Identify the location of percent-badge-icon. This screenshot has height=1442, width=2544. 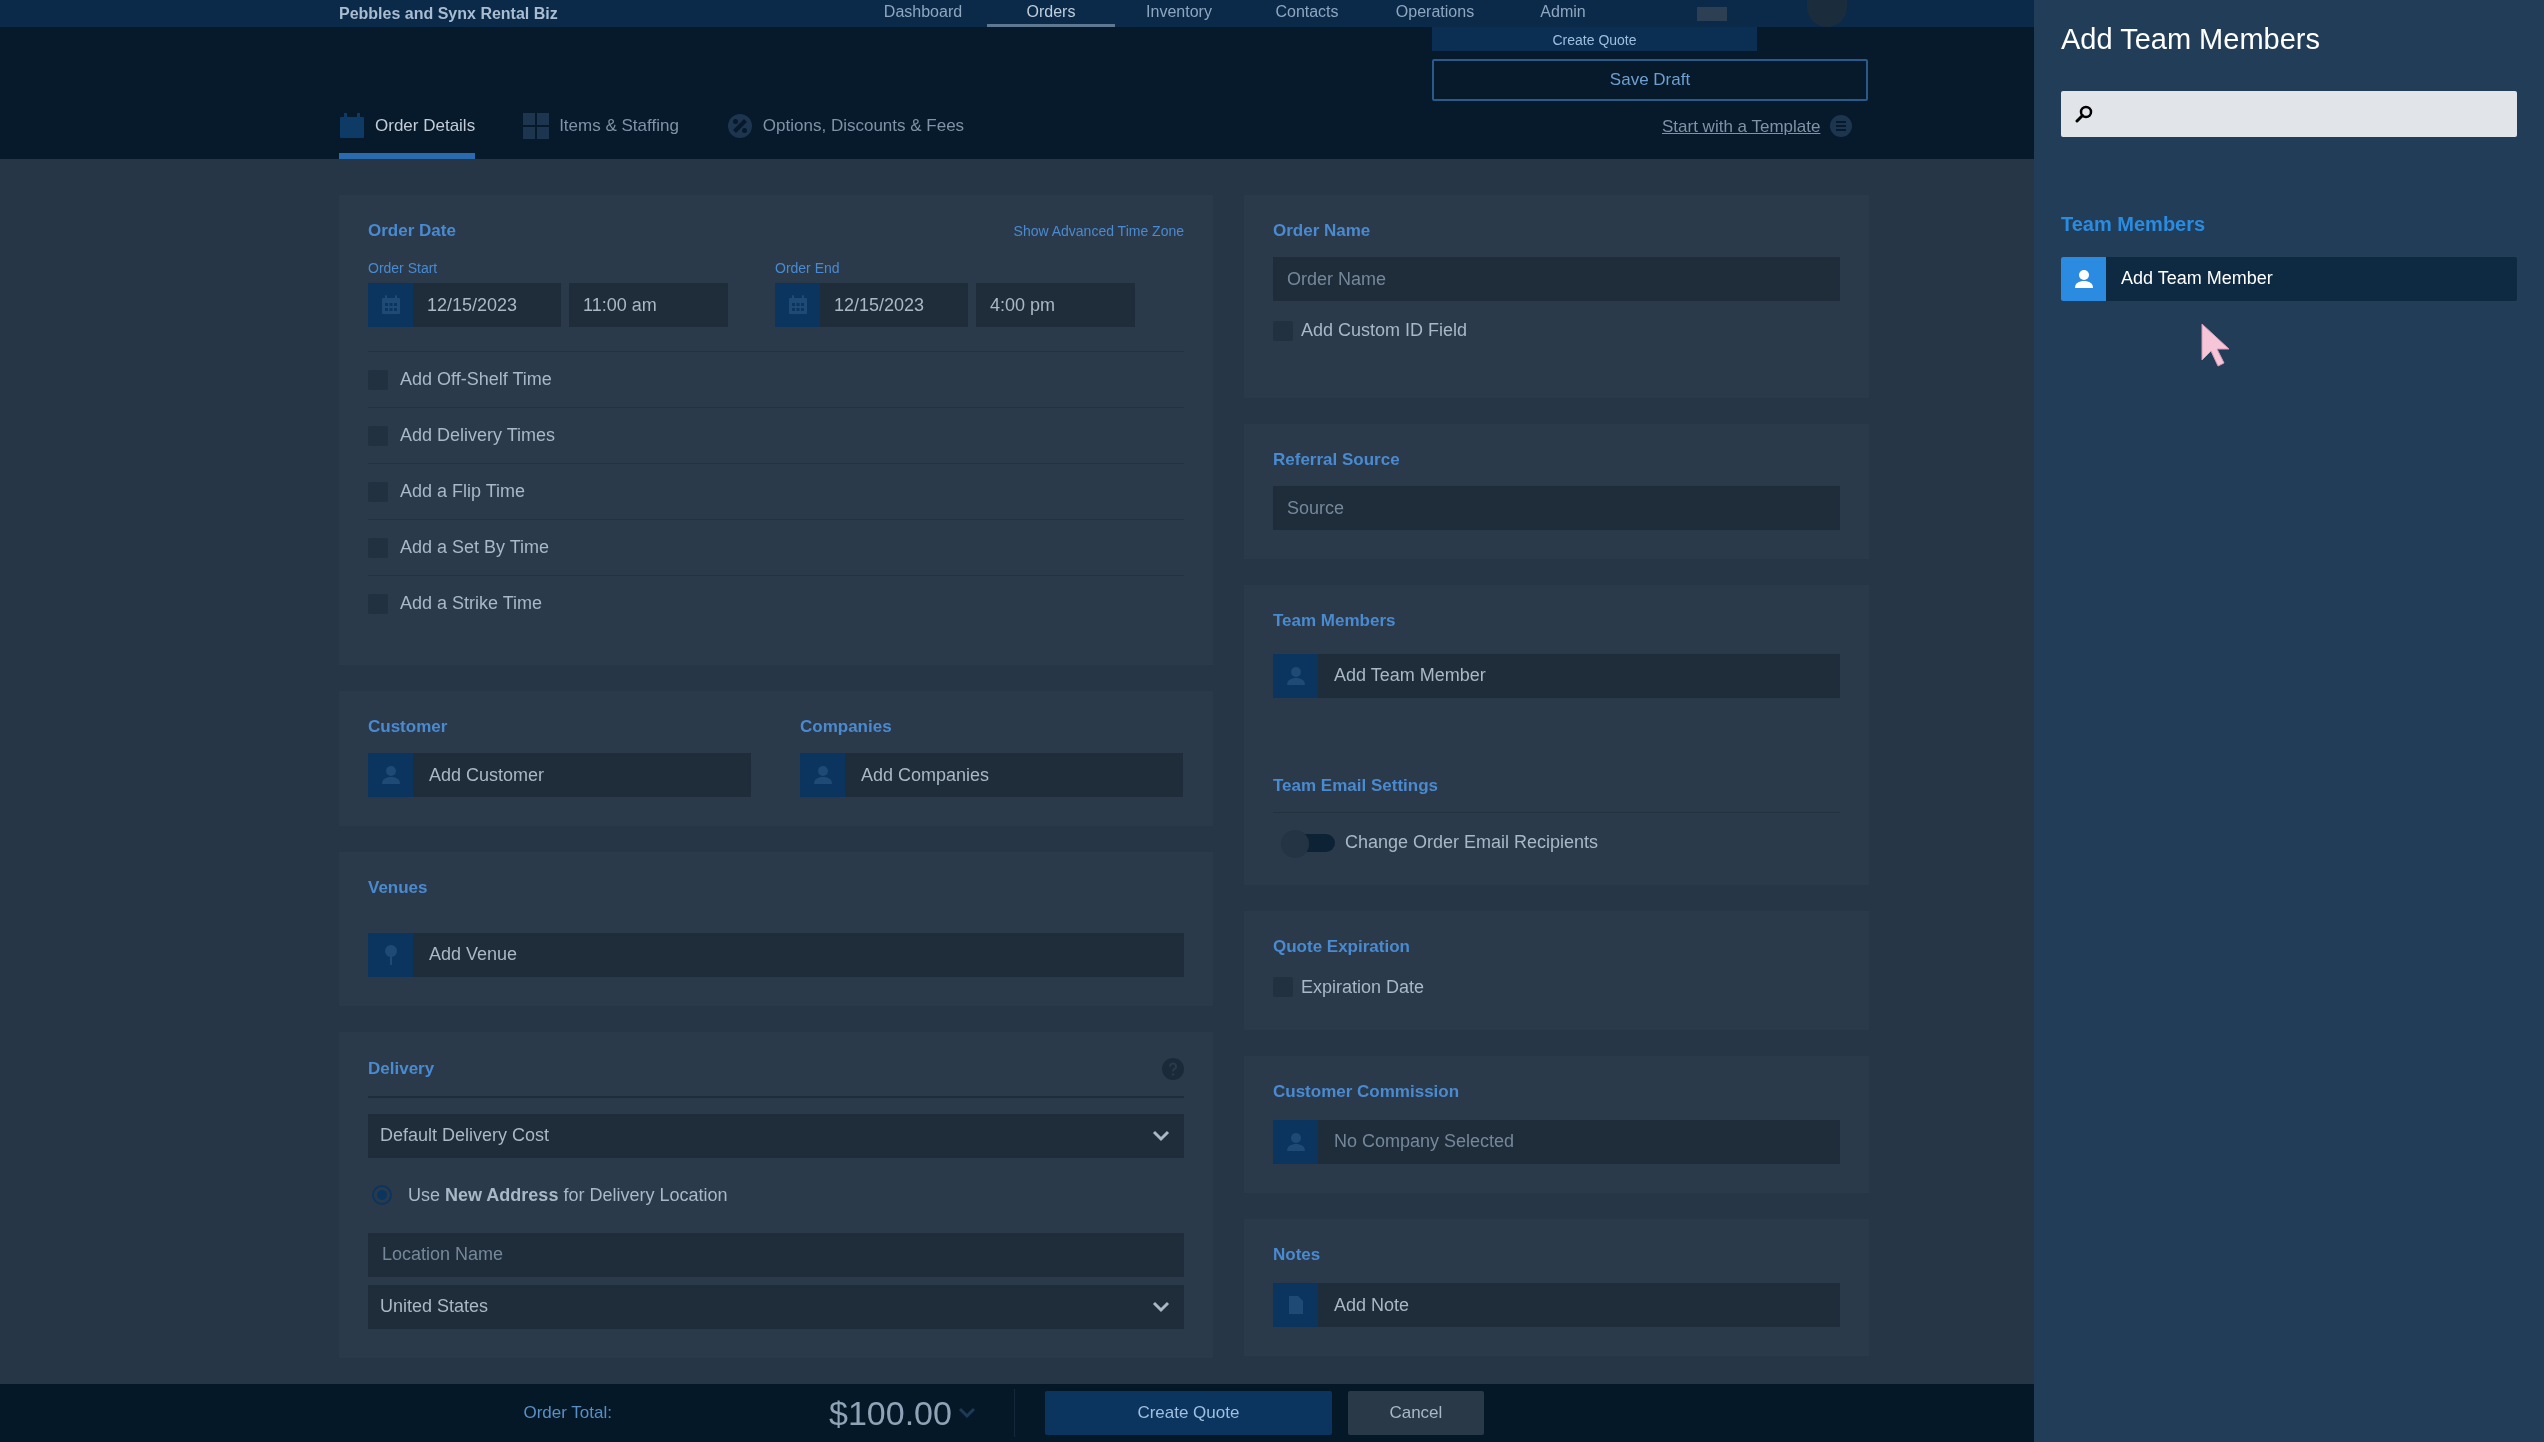
(739, 126).